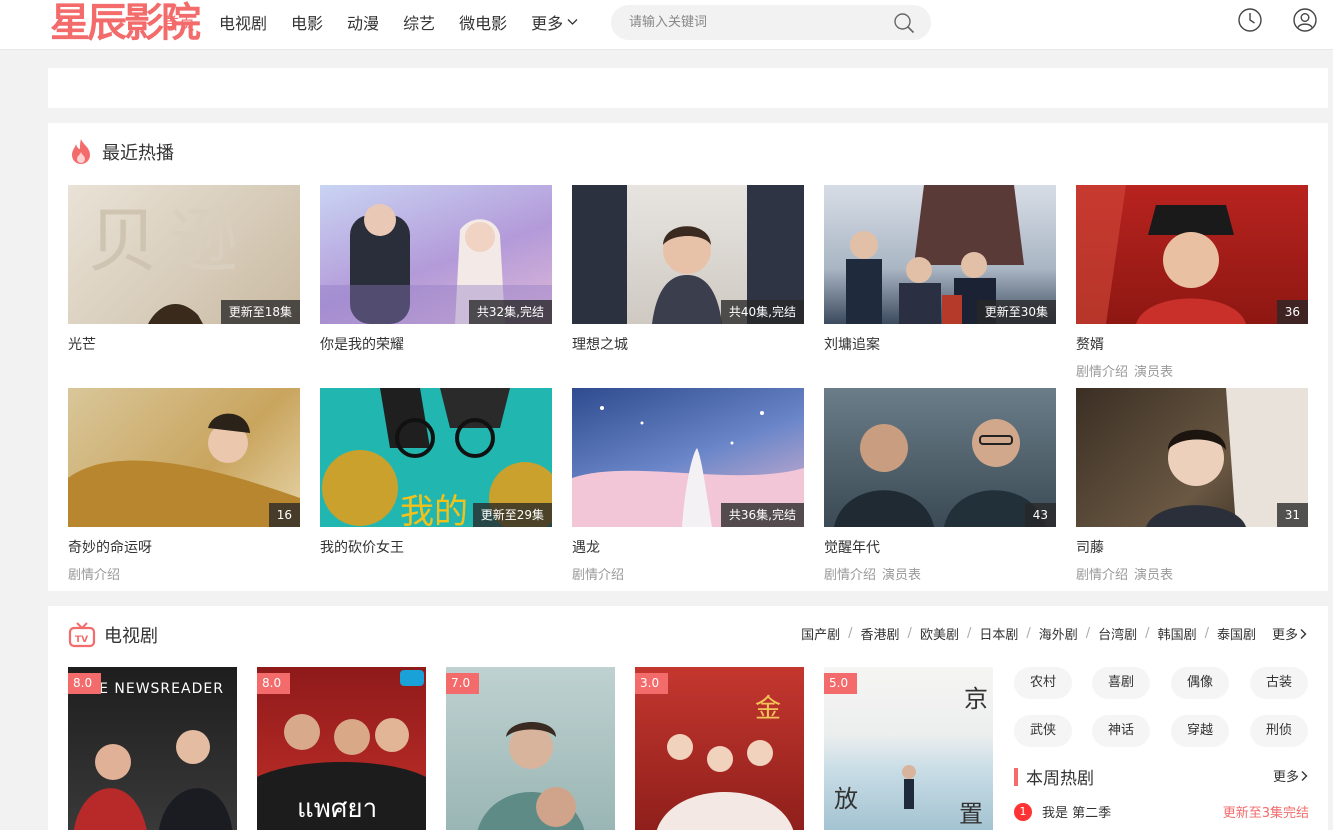 This screenshot has width=1333, height=830. What do you see at coordinates (1192, 344) in the screenshot?
I see `drama-title: 赘婿` at bounding box center [1192, 344].